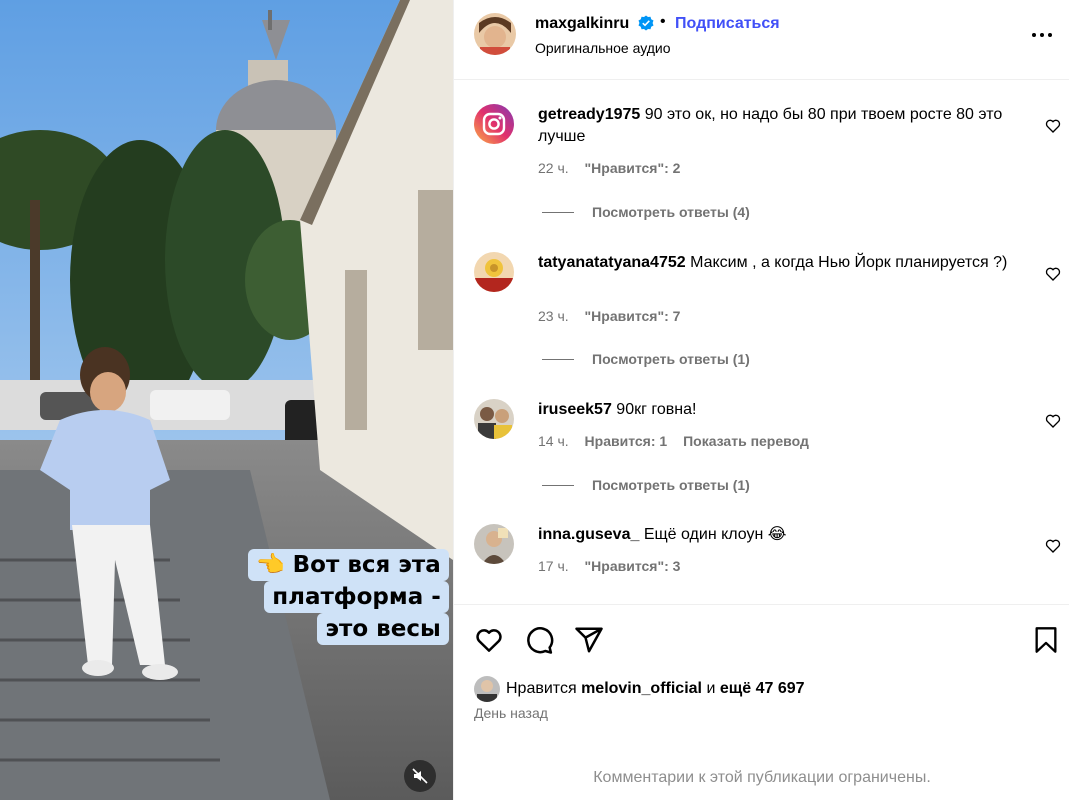 The height and width of the screenshot is (800, 1069). Describe the element at coordinates (711, 688) in the screenshot. I see `liked-and: и` at that location.